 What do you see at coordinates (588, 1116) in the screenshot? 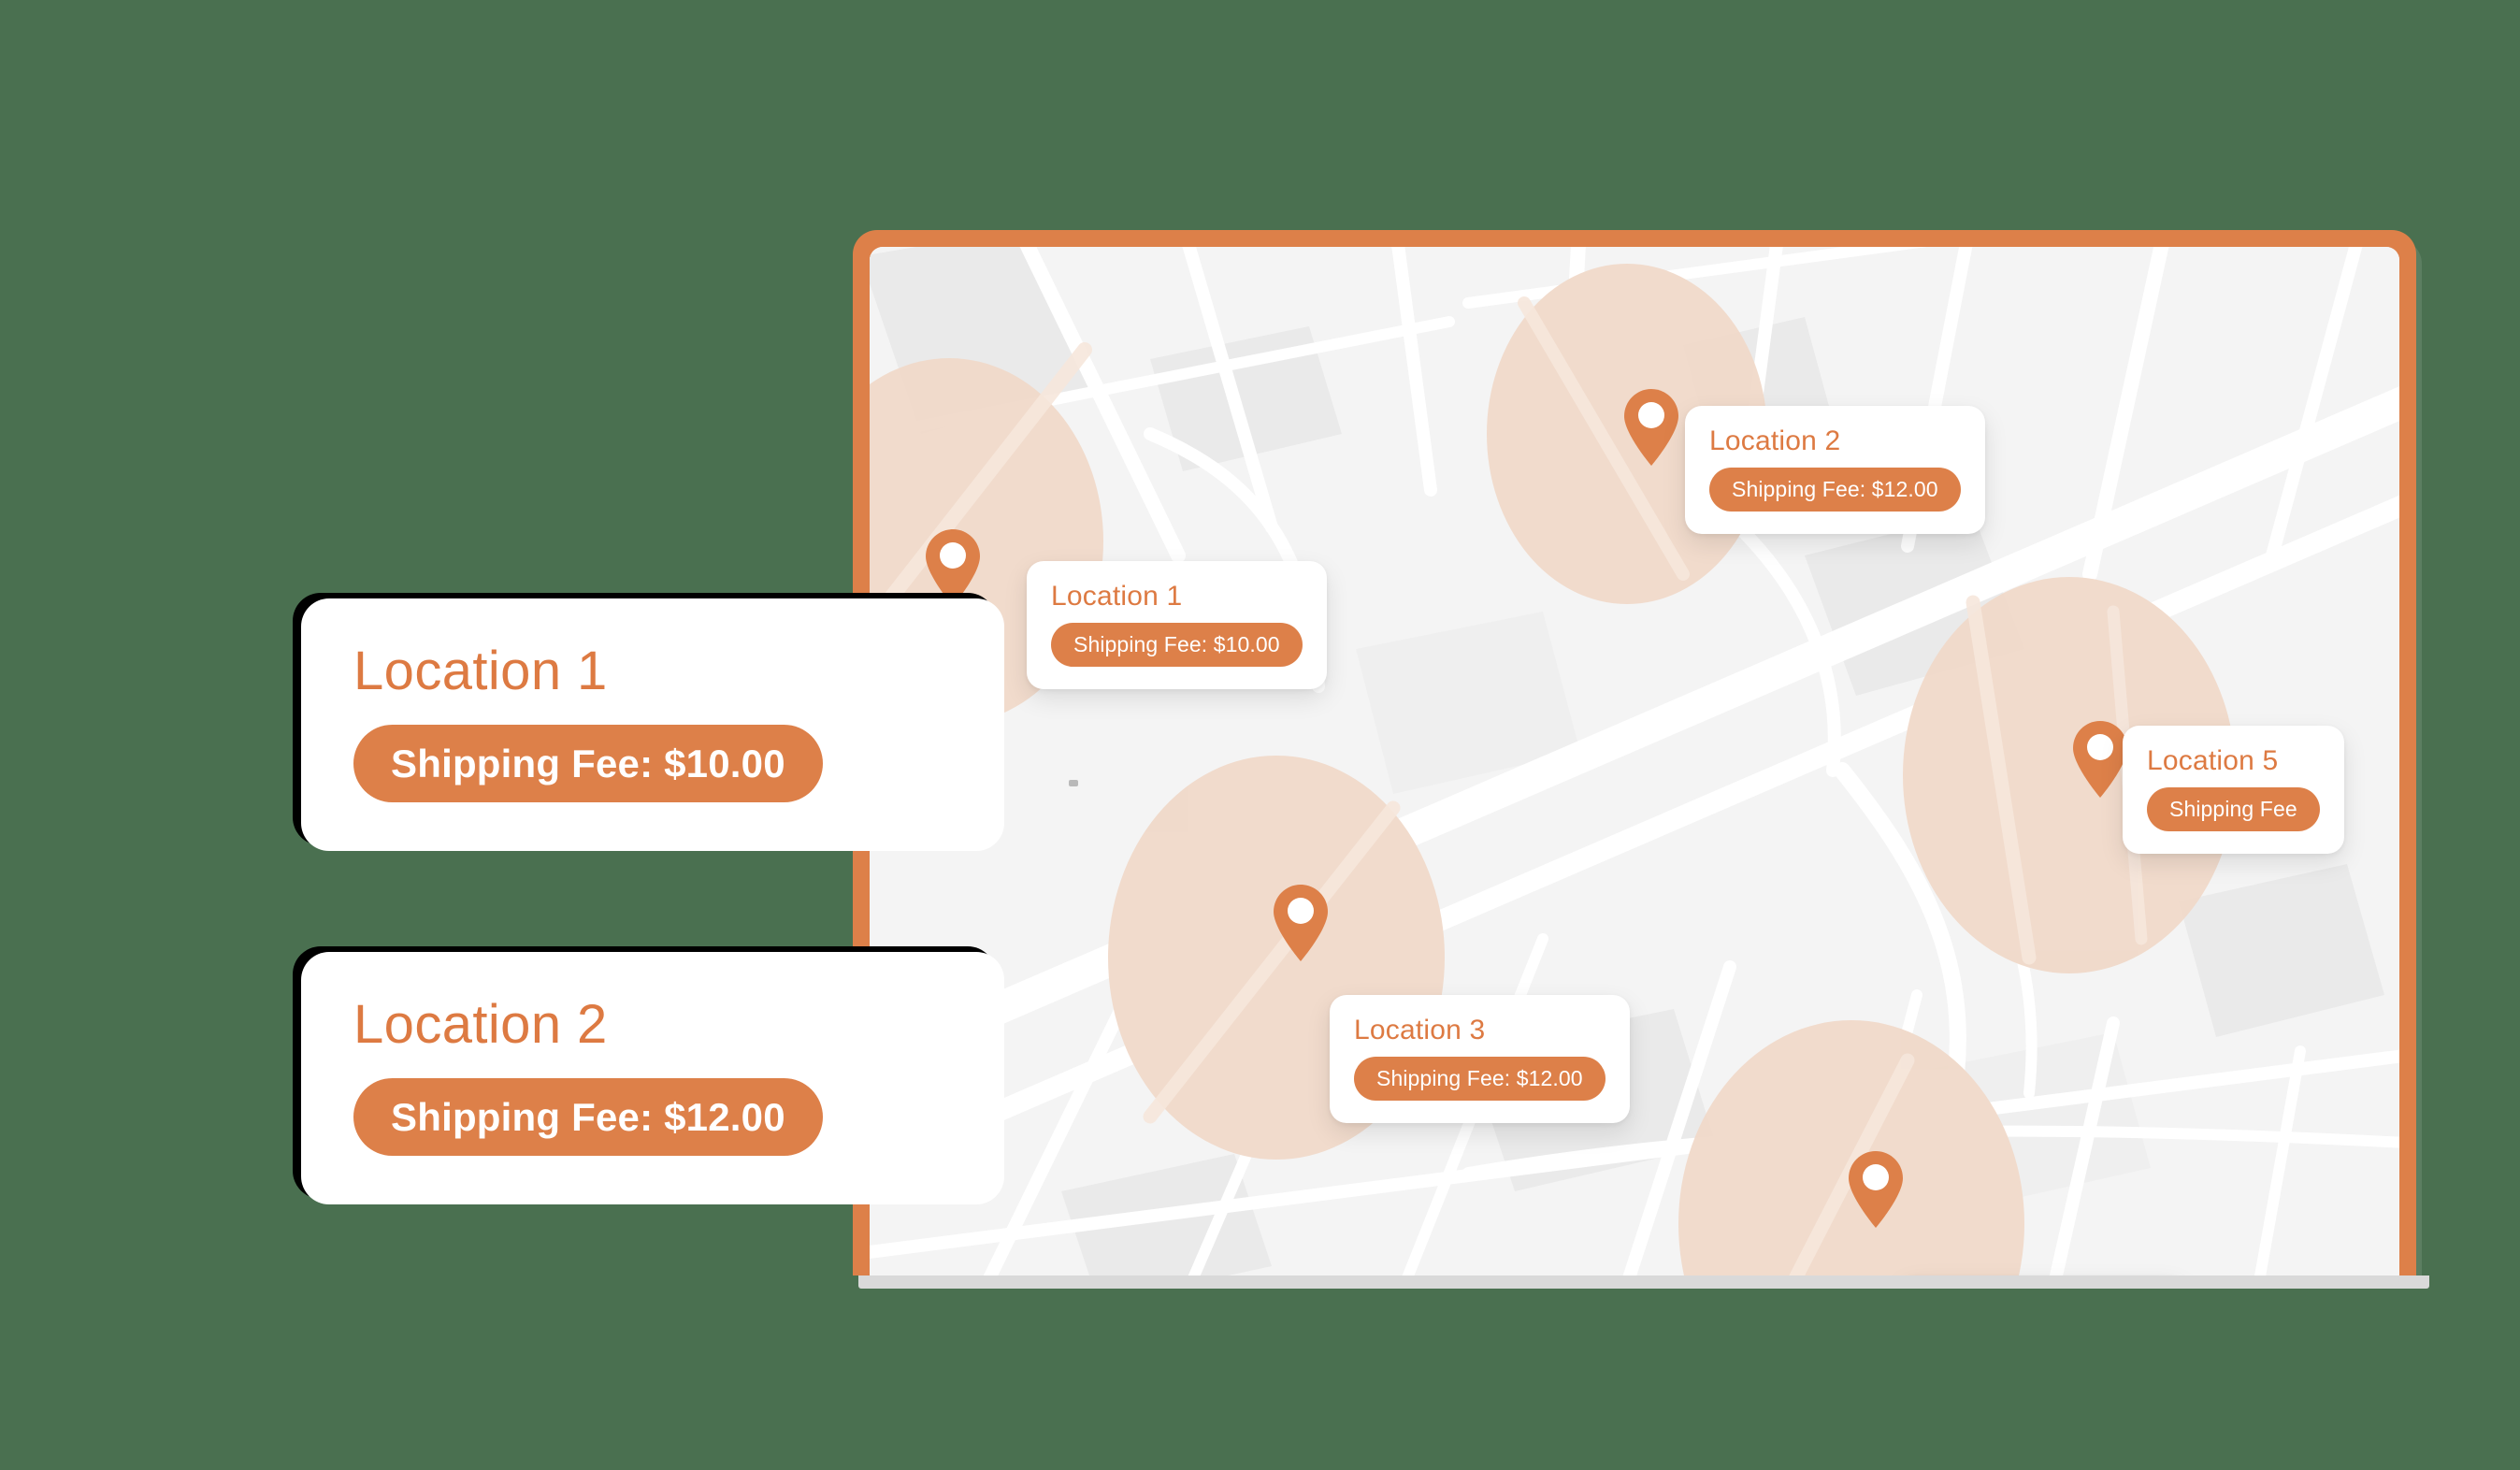
I see `feature-card-fee-pill: Shipping Fee: $12.00` at bounding box center [588, 1116].